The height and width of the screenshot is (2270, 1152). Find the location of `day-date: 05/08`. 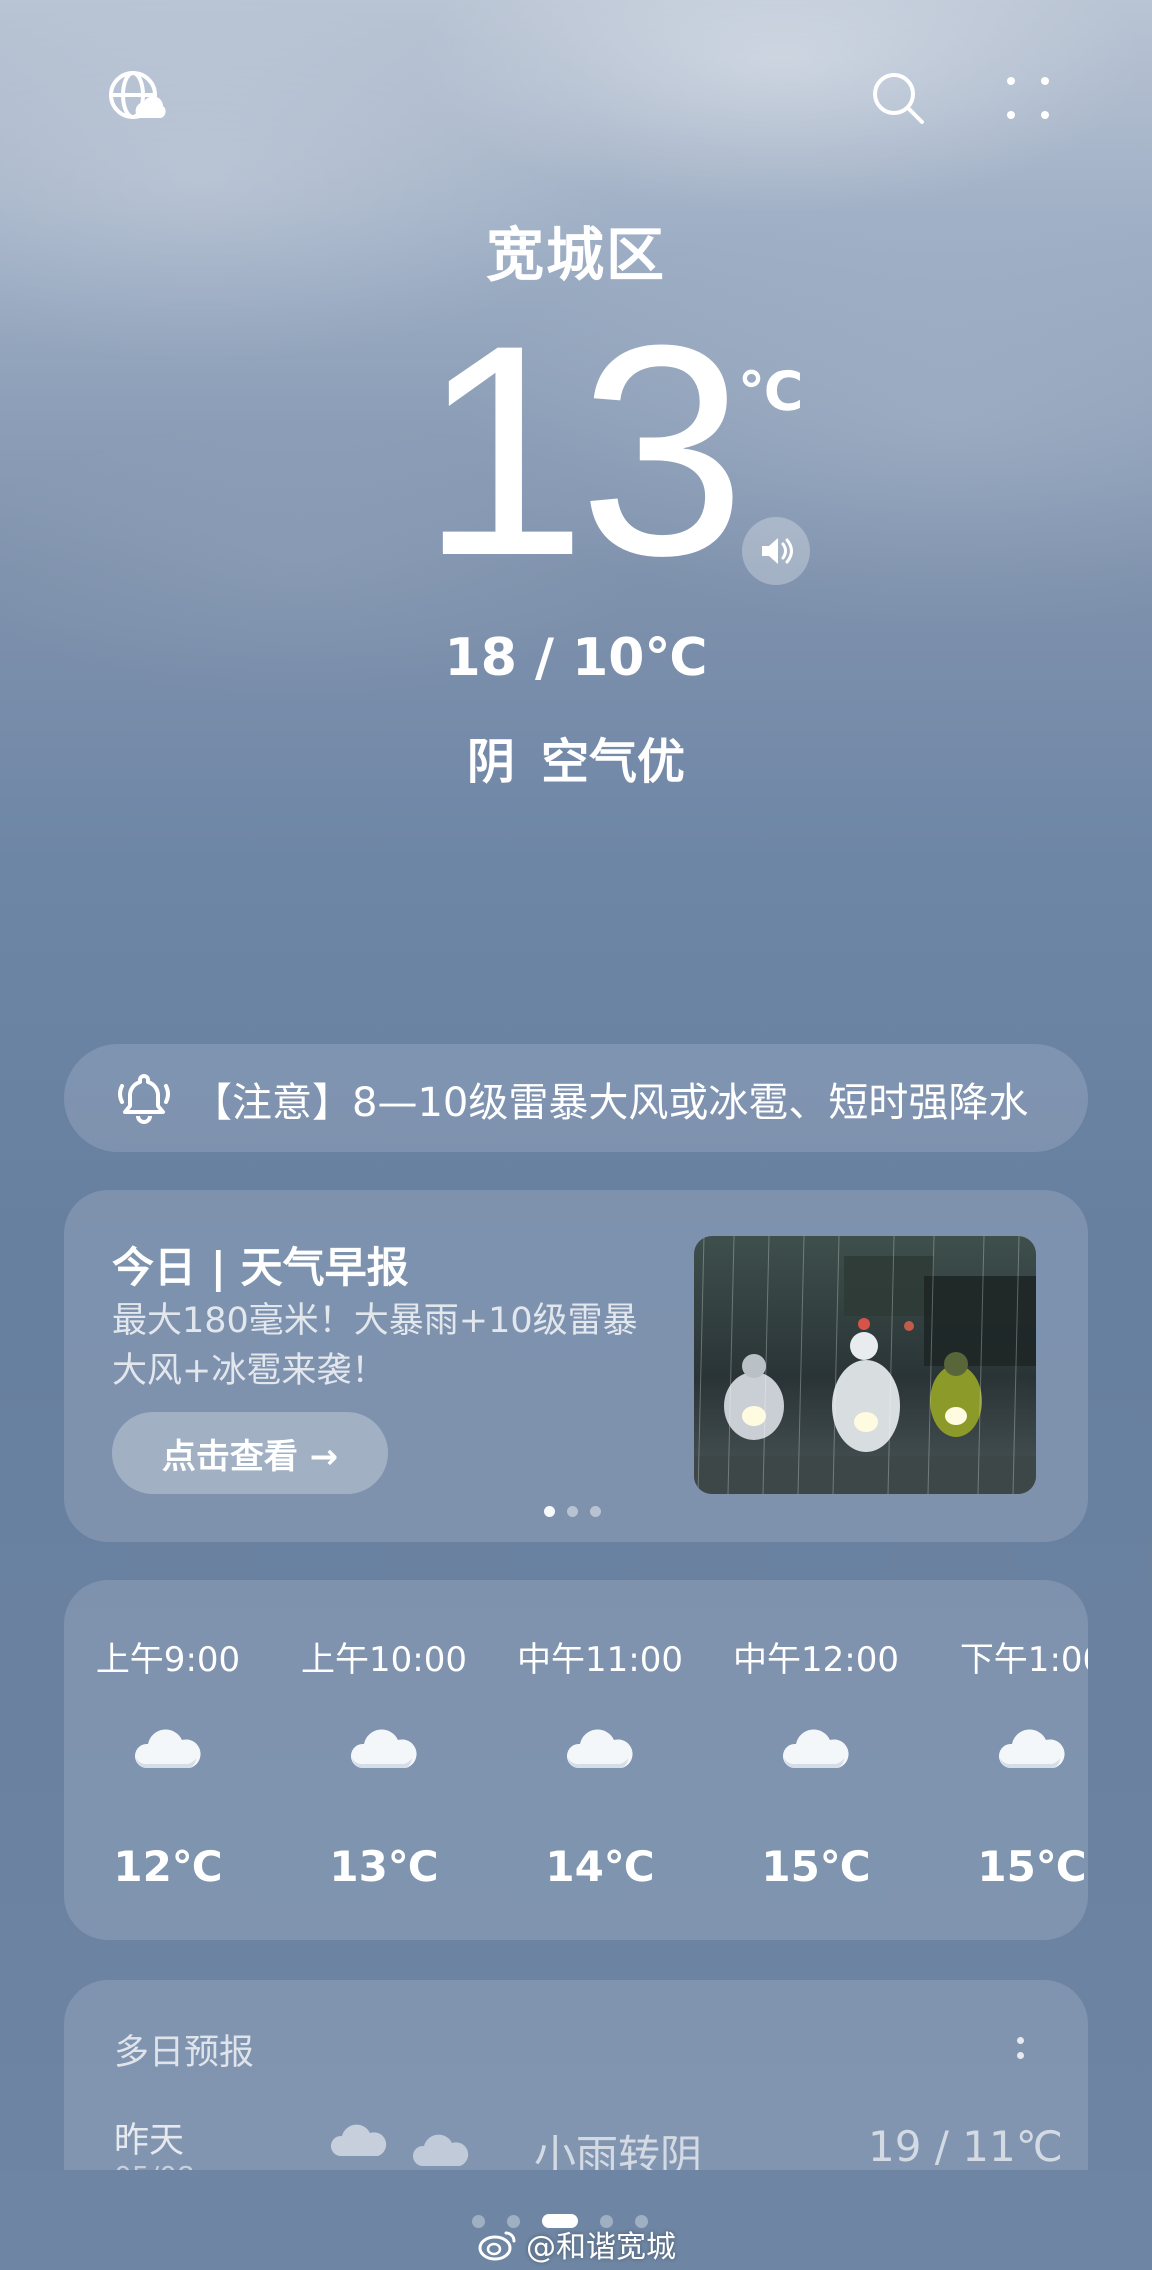

day-date: 05/08 is located at coordinates (154, 2165).